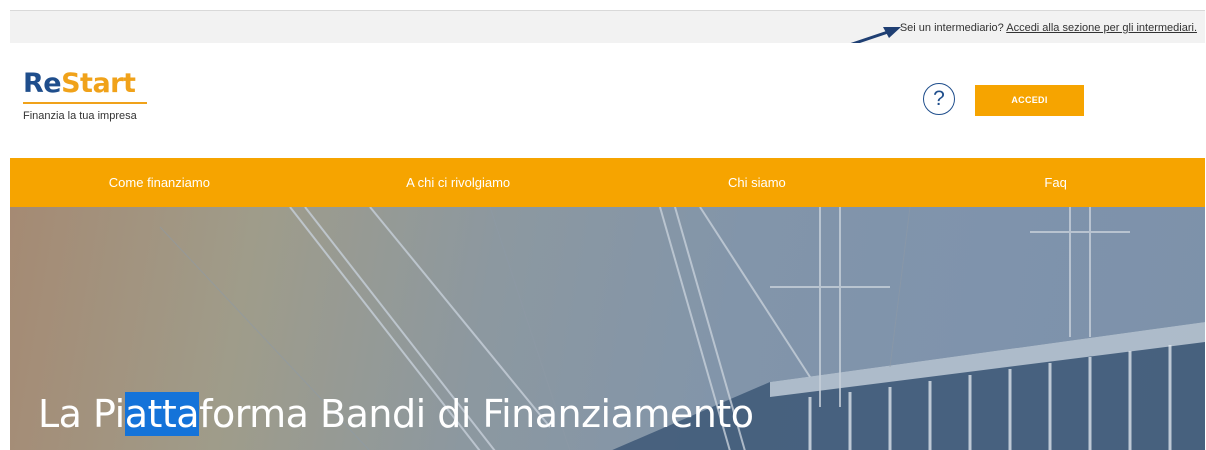 The image size is (1206, 450). Describe the element at coordinates (757, 182) in the screenshot. I see `nav-item-chi-siamo: Chi siamo` at that location.